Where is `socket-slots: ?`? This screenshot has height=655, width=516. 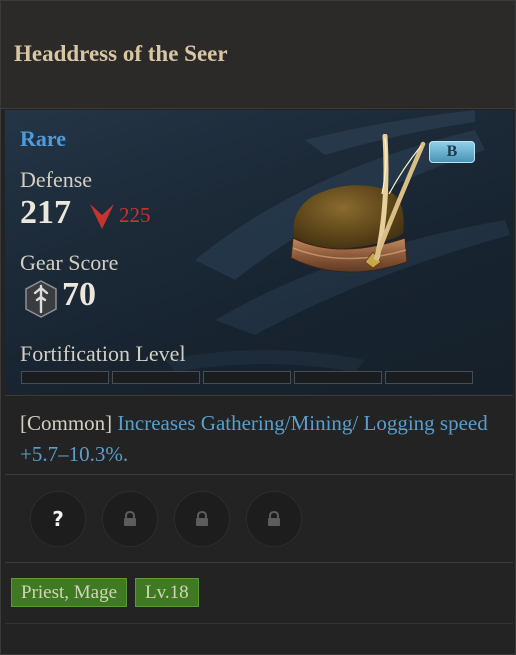 socket-slots: ? is located at coordinates (259, 520).